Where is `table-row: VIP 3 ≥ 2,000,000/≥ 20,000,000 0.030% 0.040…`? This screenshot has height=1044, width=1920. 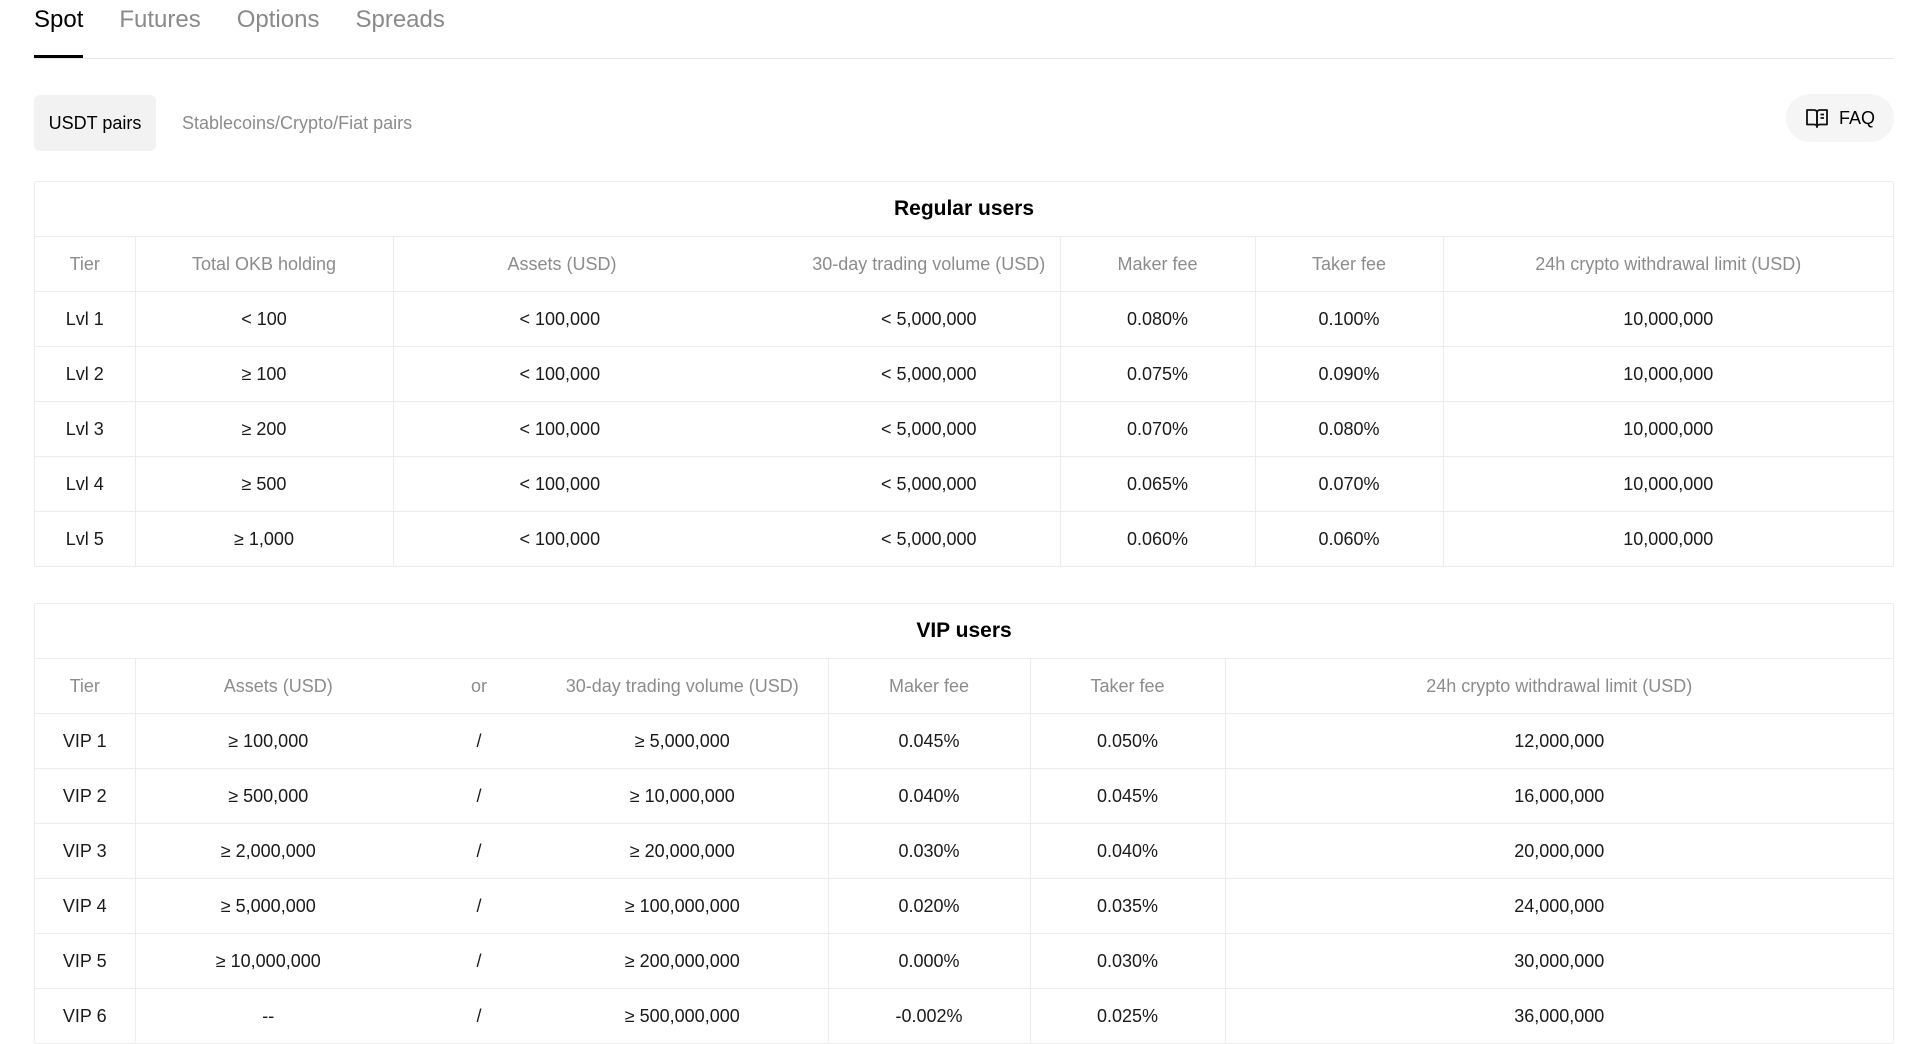 table-row: VIP 3 ≥ 2,000,000/≥ 20,000,000 0.030% 0.040… is located at coordinates (964, 851).